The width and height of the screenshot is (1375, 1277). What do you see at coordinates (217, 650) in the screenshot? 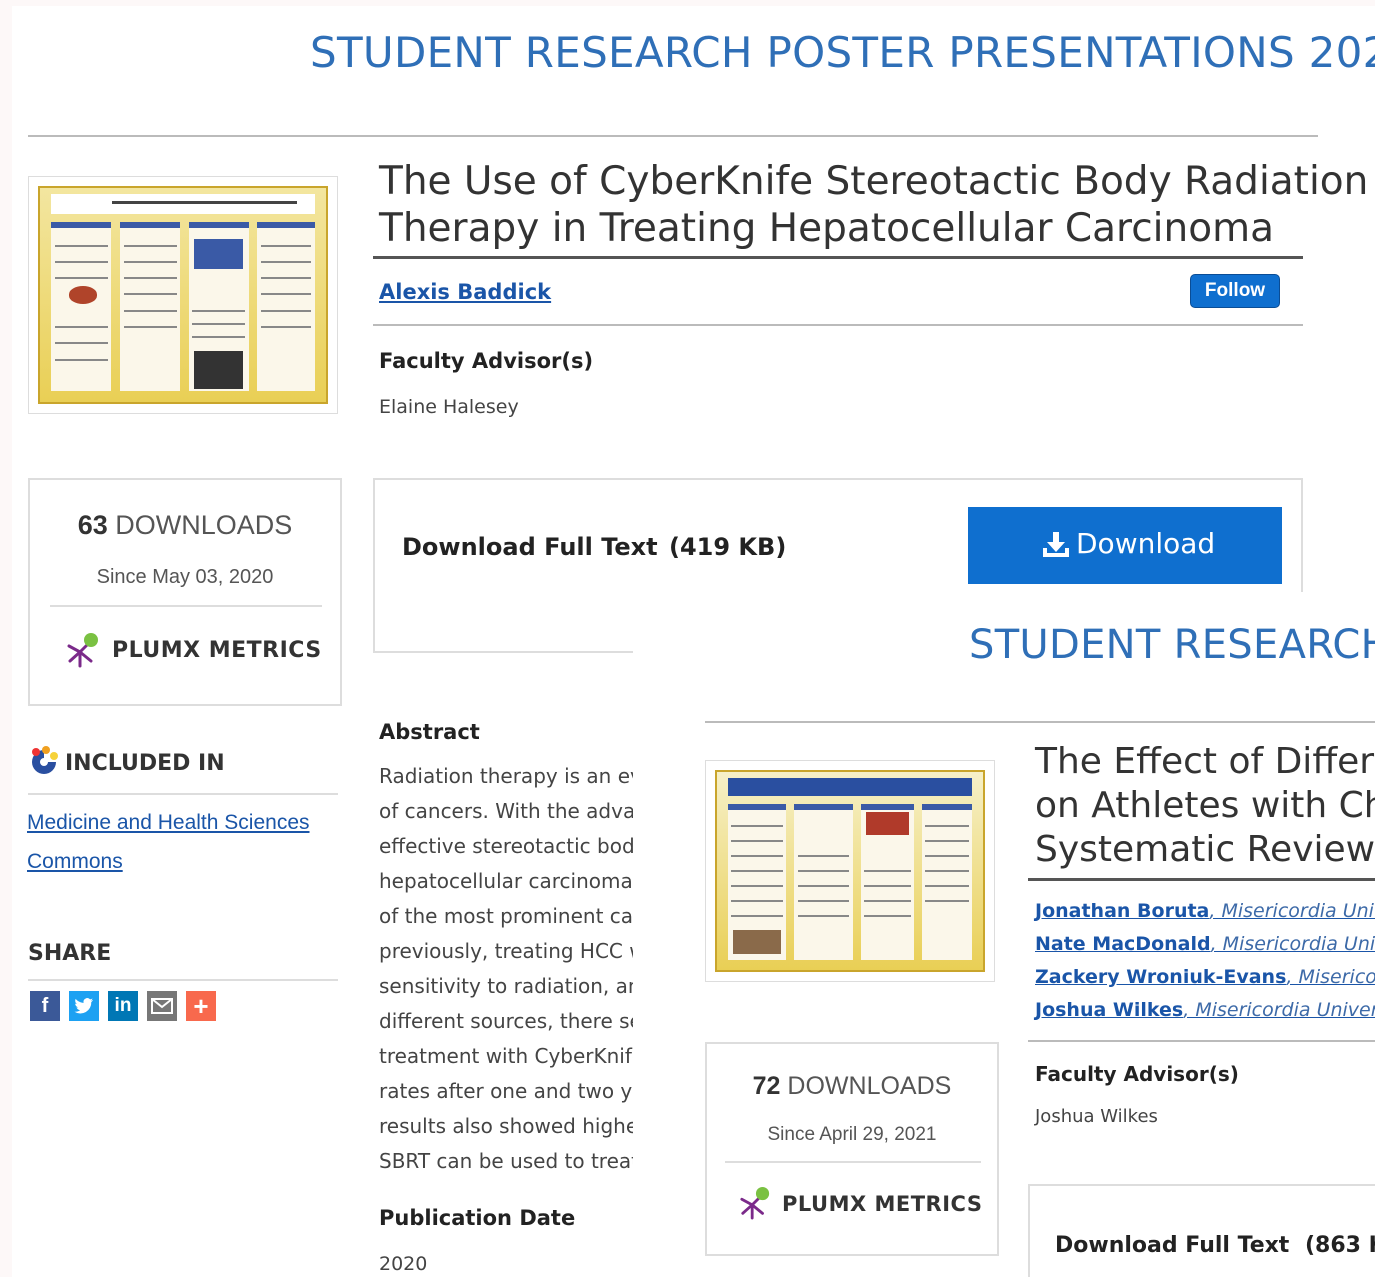
I see `plumx-metrics-link: PLUMX METRICS` at bounding box center [217, 650].